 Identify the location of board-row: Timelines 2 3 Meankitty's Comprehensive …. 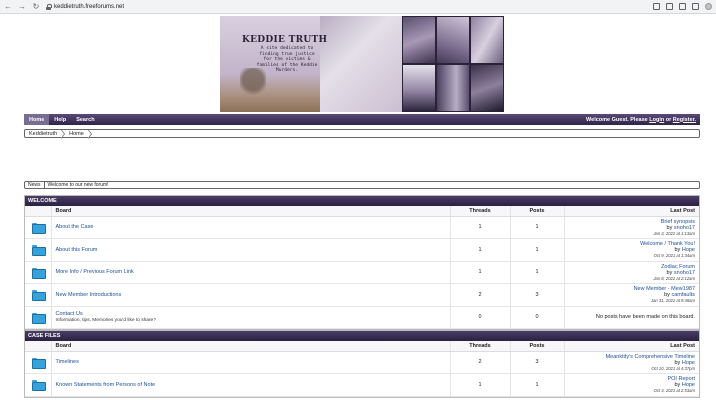
(362, 362).